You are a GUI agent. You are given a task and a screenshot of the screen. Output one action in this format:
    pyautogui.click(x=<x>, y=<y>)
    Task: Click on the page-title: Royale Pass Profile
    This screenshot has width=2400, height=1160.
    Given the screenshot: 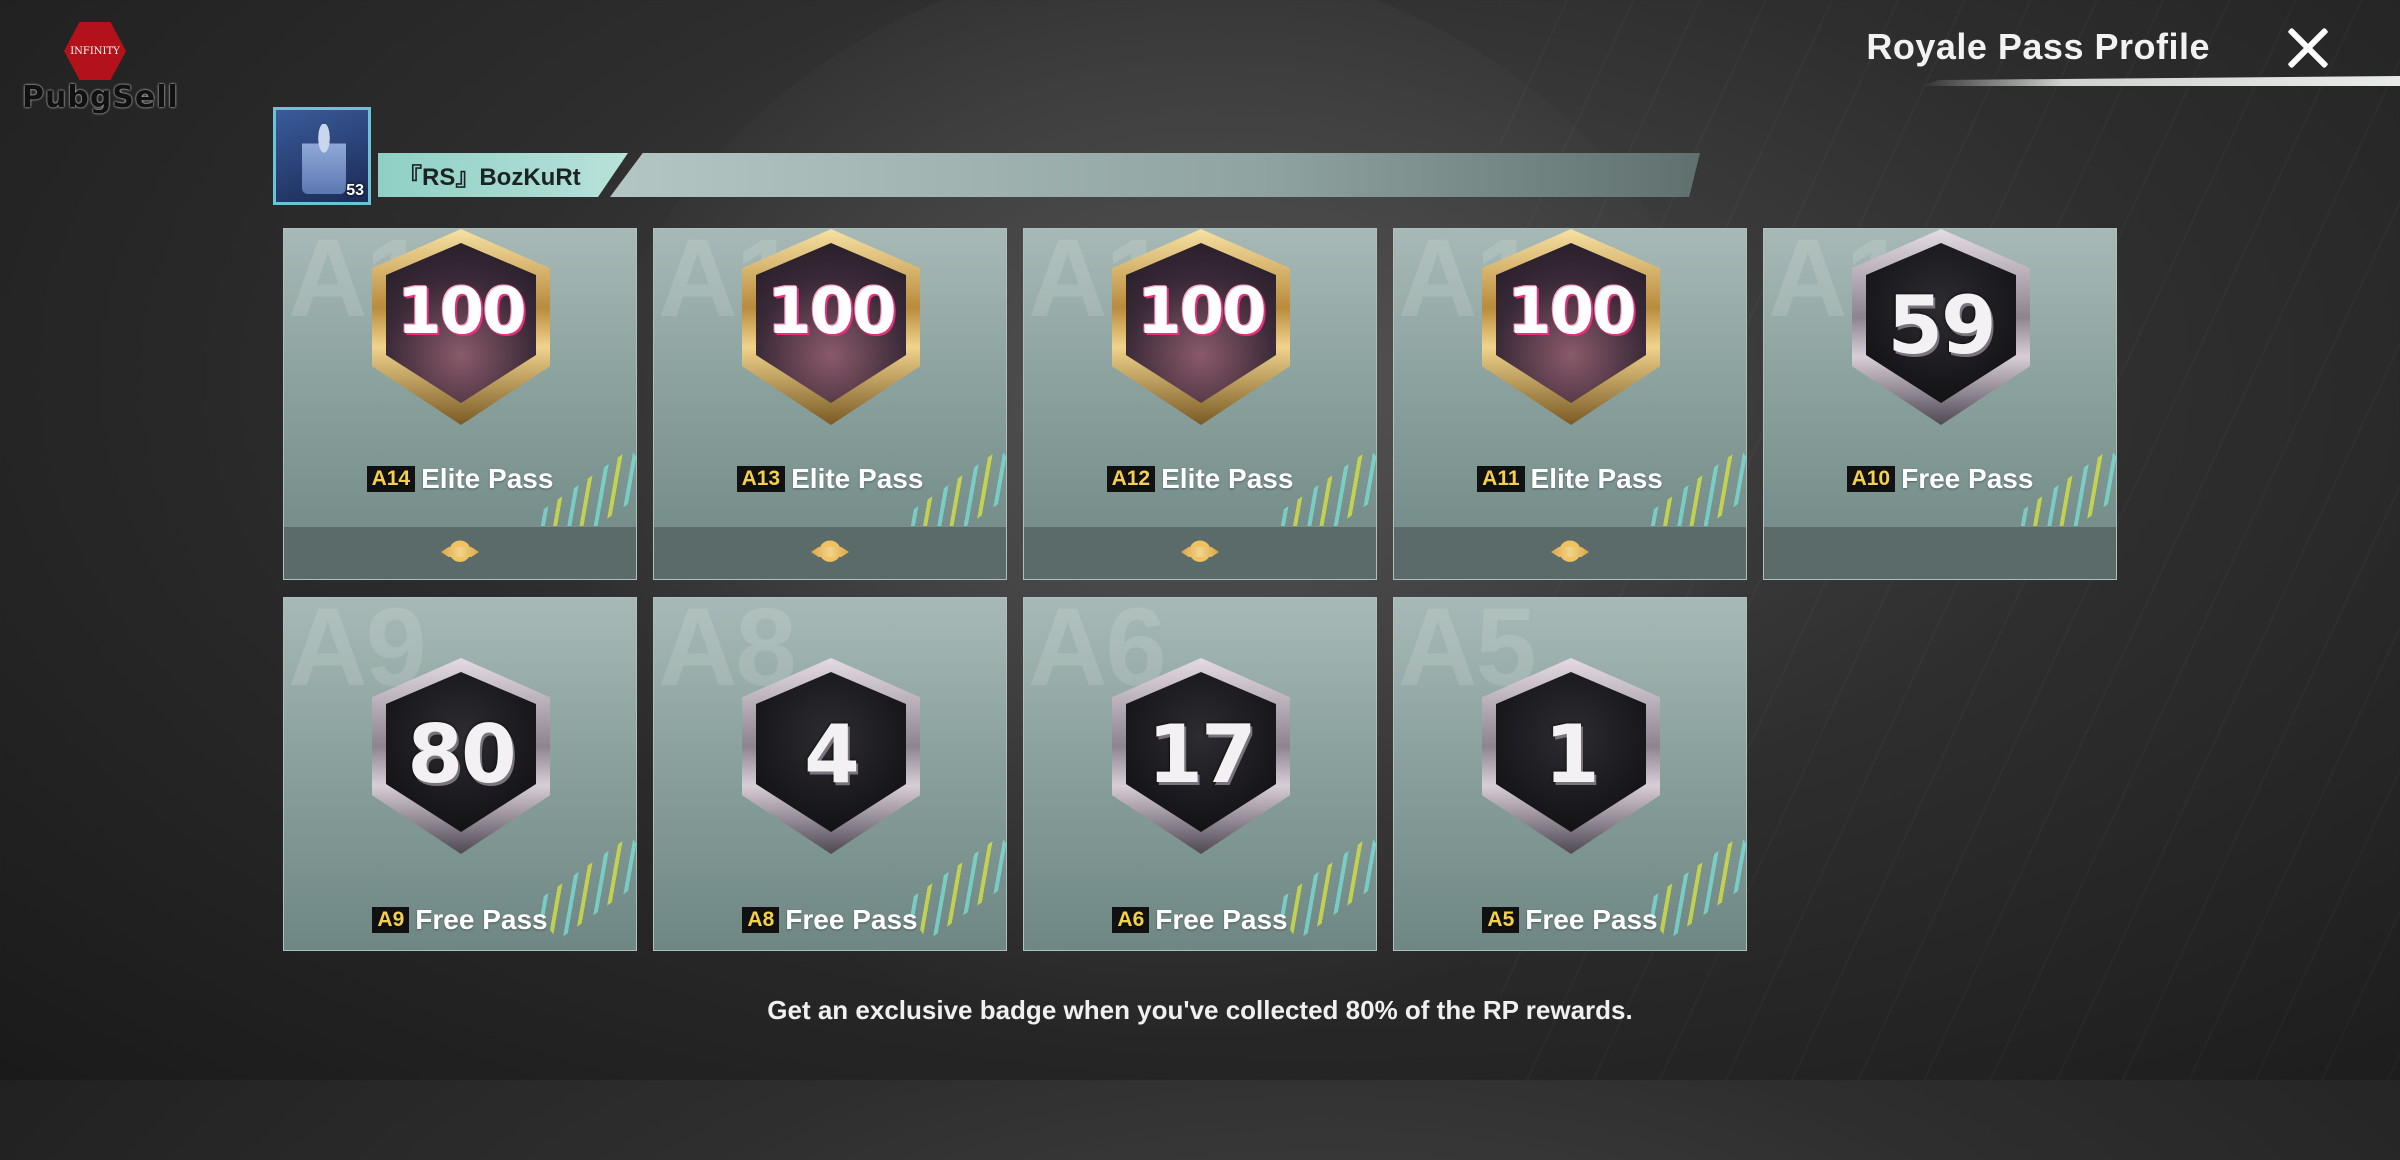 What is the action you would take?
    pyautogui.click(x=2038, y=46)
    